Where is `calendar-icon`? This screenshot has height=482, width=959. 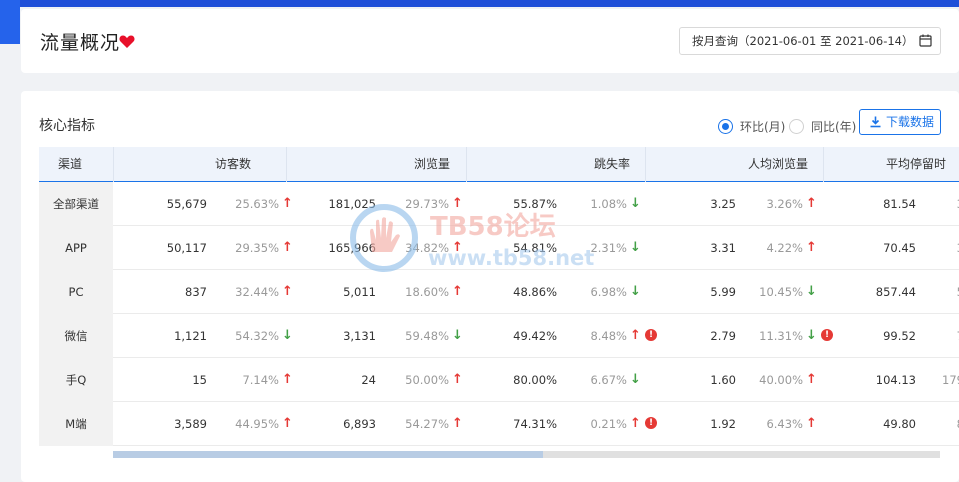 calendar-icon is located at coordinates (925, 40).